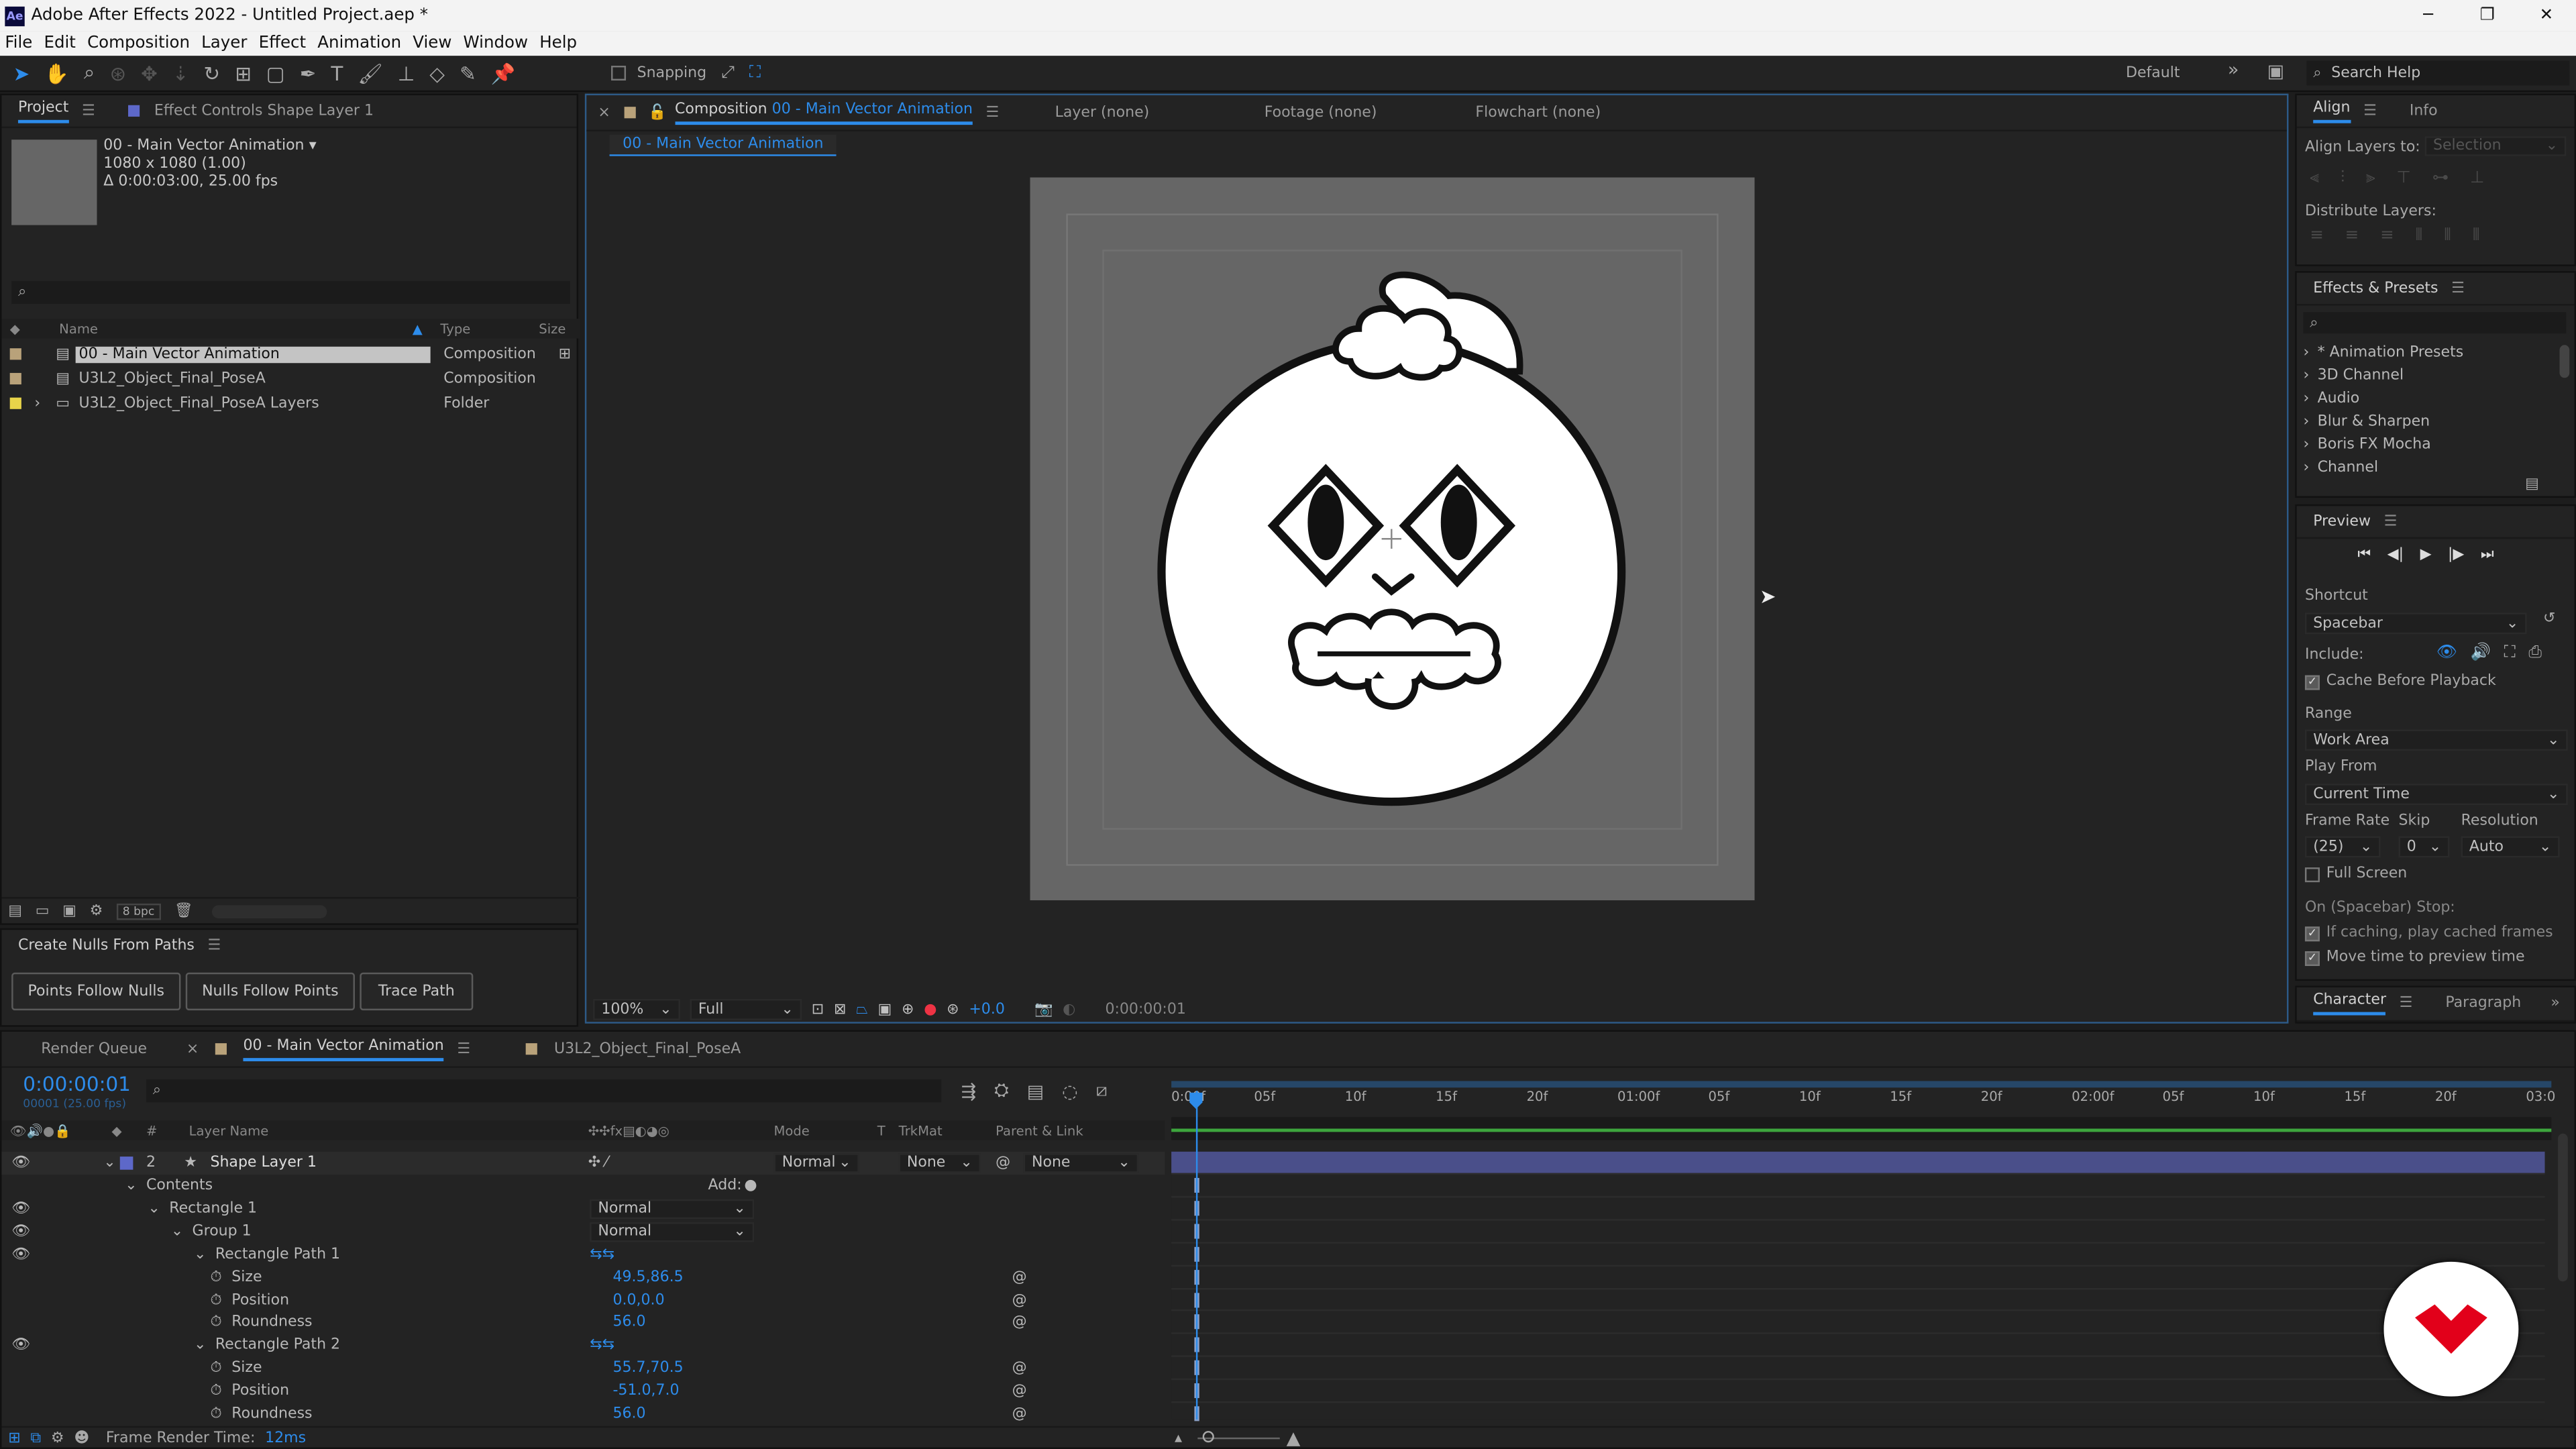  What do you see at coordinates (1145, 1010) in the screenshot?
I see `comp-timecode: 0:00:00:01` at bounding box center [1145, 1010].